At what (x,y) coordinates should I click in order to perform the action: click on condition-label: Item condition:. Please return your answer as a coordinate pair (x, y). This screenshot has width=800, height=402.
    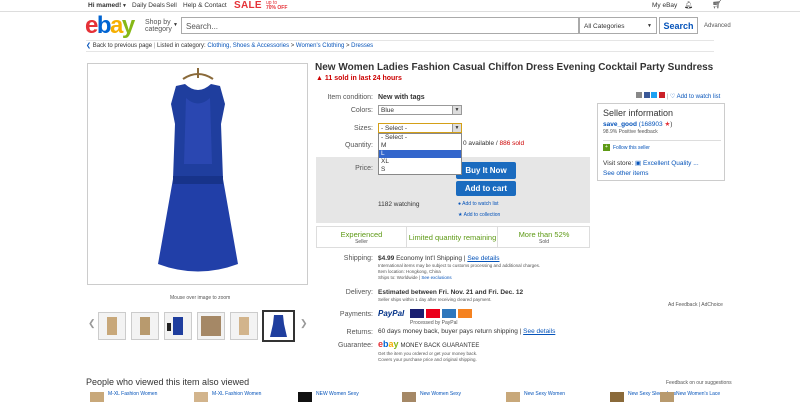
    Looking at the image, I should click on (350, 97).